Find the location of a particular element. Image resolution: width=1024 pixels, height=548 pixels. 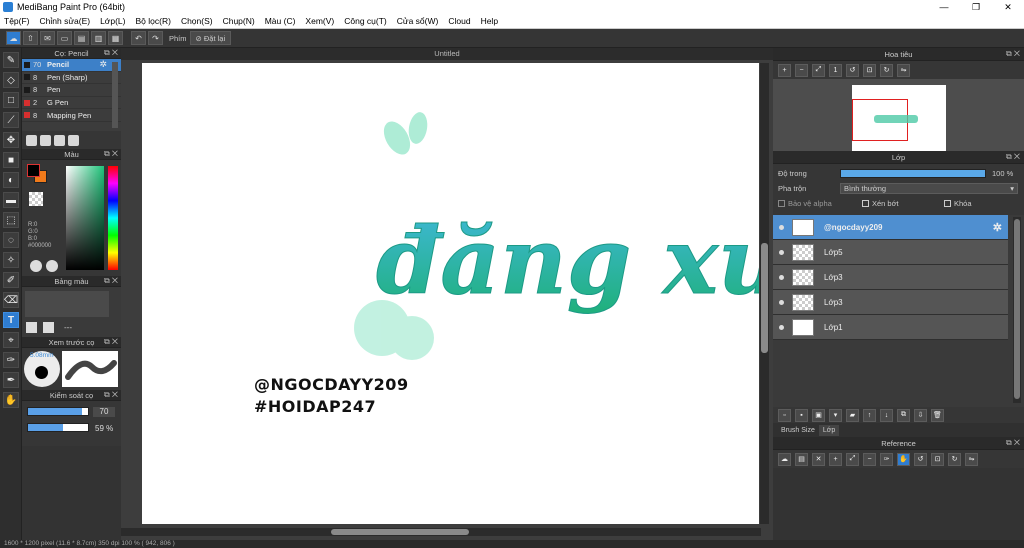

move-tool-icon: ✥ is located at coordinates (11, 140).